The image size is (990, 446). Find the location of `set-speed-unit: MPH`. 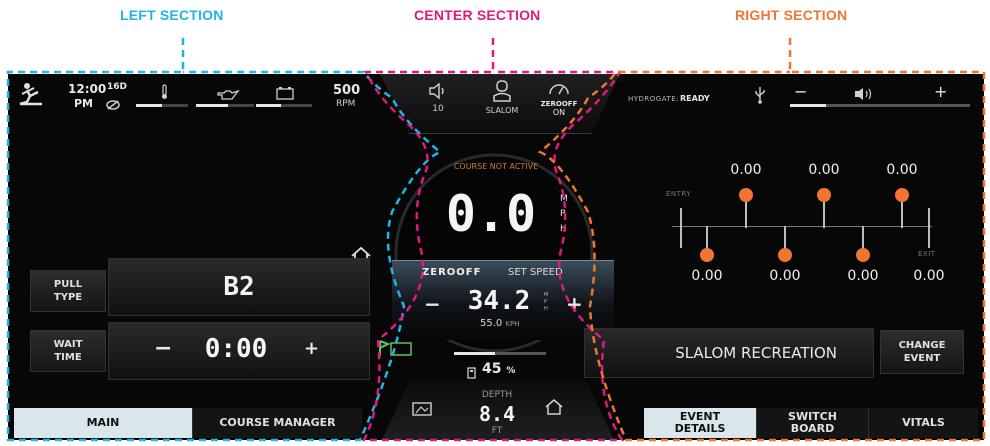

set-speed-unit: MPH is located at coordinates (546, 302).